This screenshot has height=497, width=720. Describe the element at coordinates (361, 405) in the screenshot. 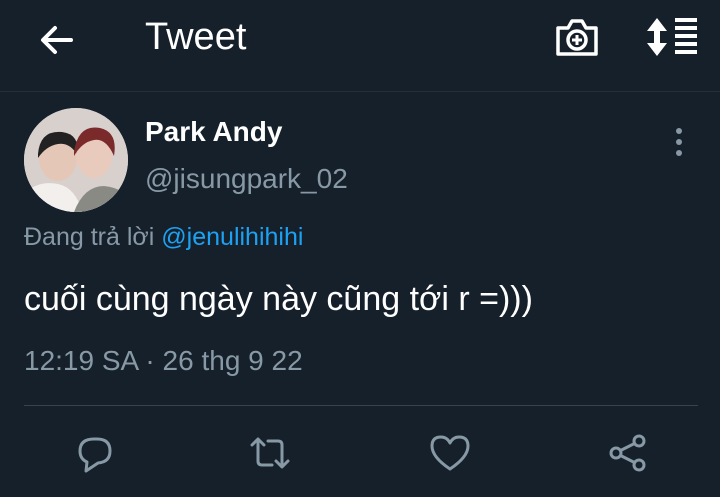

I see `divider` at that location.